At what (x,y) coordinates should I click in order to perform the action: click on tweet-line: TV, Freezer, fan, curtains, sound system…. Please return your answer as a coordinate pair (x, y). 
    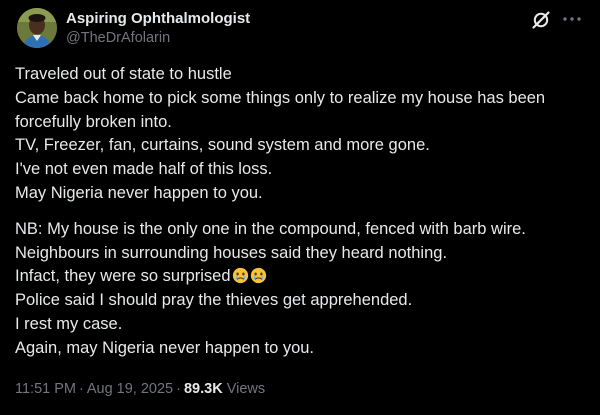
    Looking at the image, I should click on (222, 145).